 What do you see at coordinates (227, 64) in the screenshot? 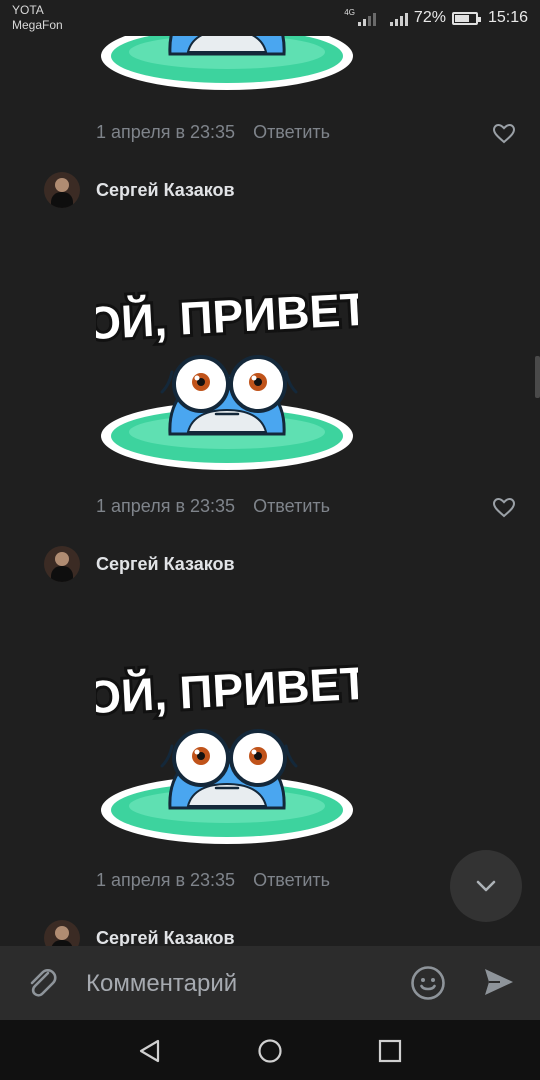
I see `sticker-image` at bounding box center [227, 64].